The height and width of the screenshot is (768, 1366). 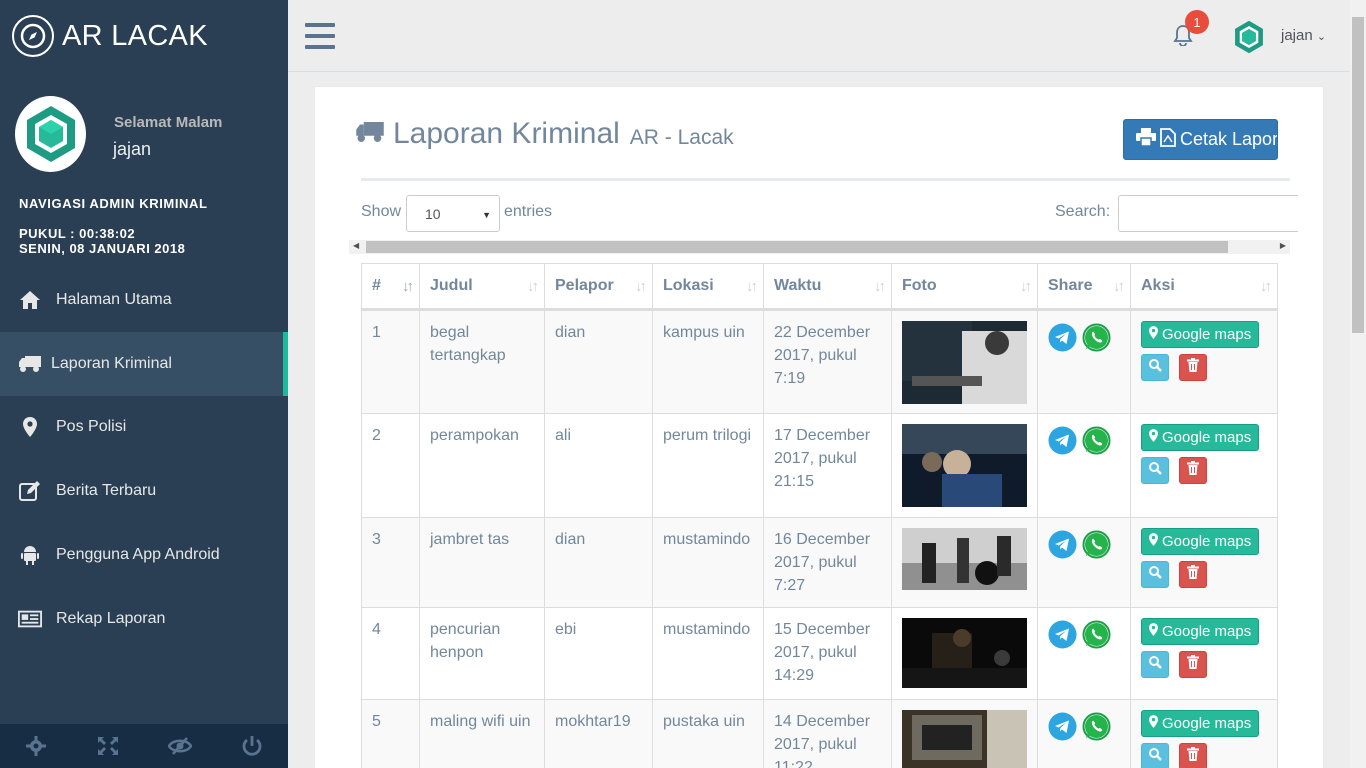 I want to click on fullscreen-icon, so click(x=108, y=746).